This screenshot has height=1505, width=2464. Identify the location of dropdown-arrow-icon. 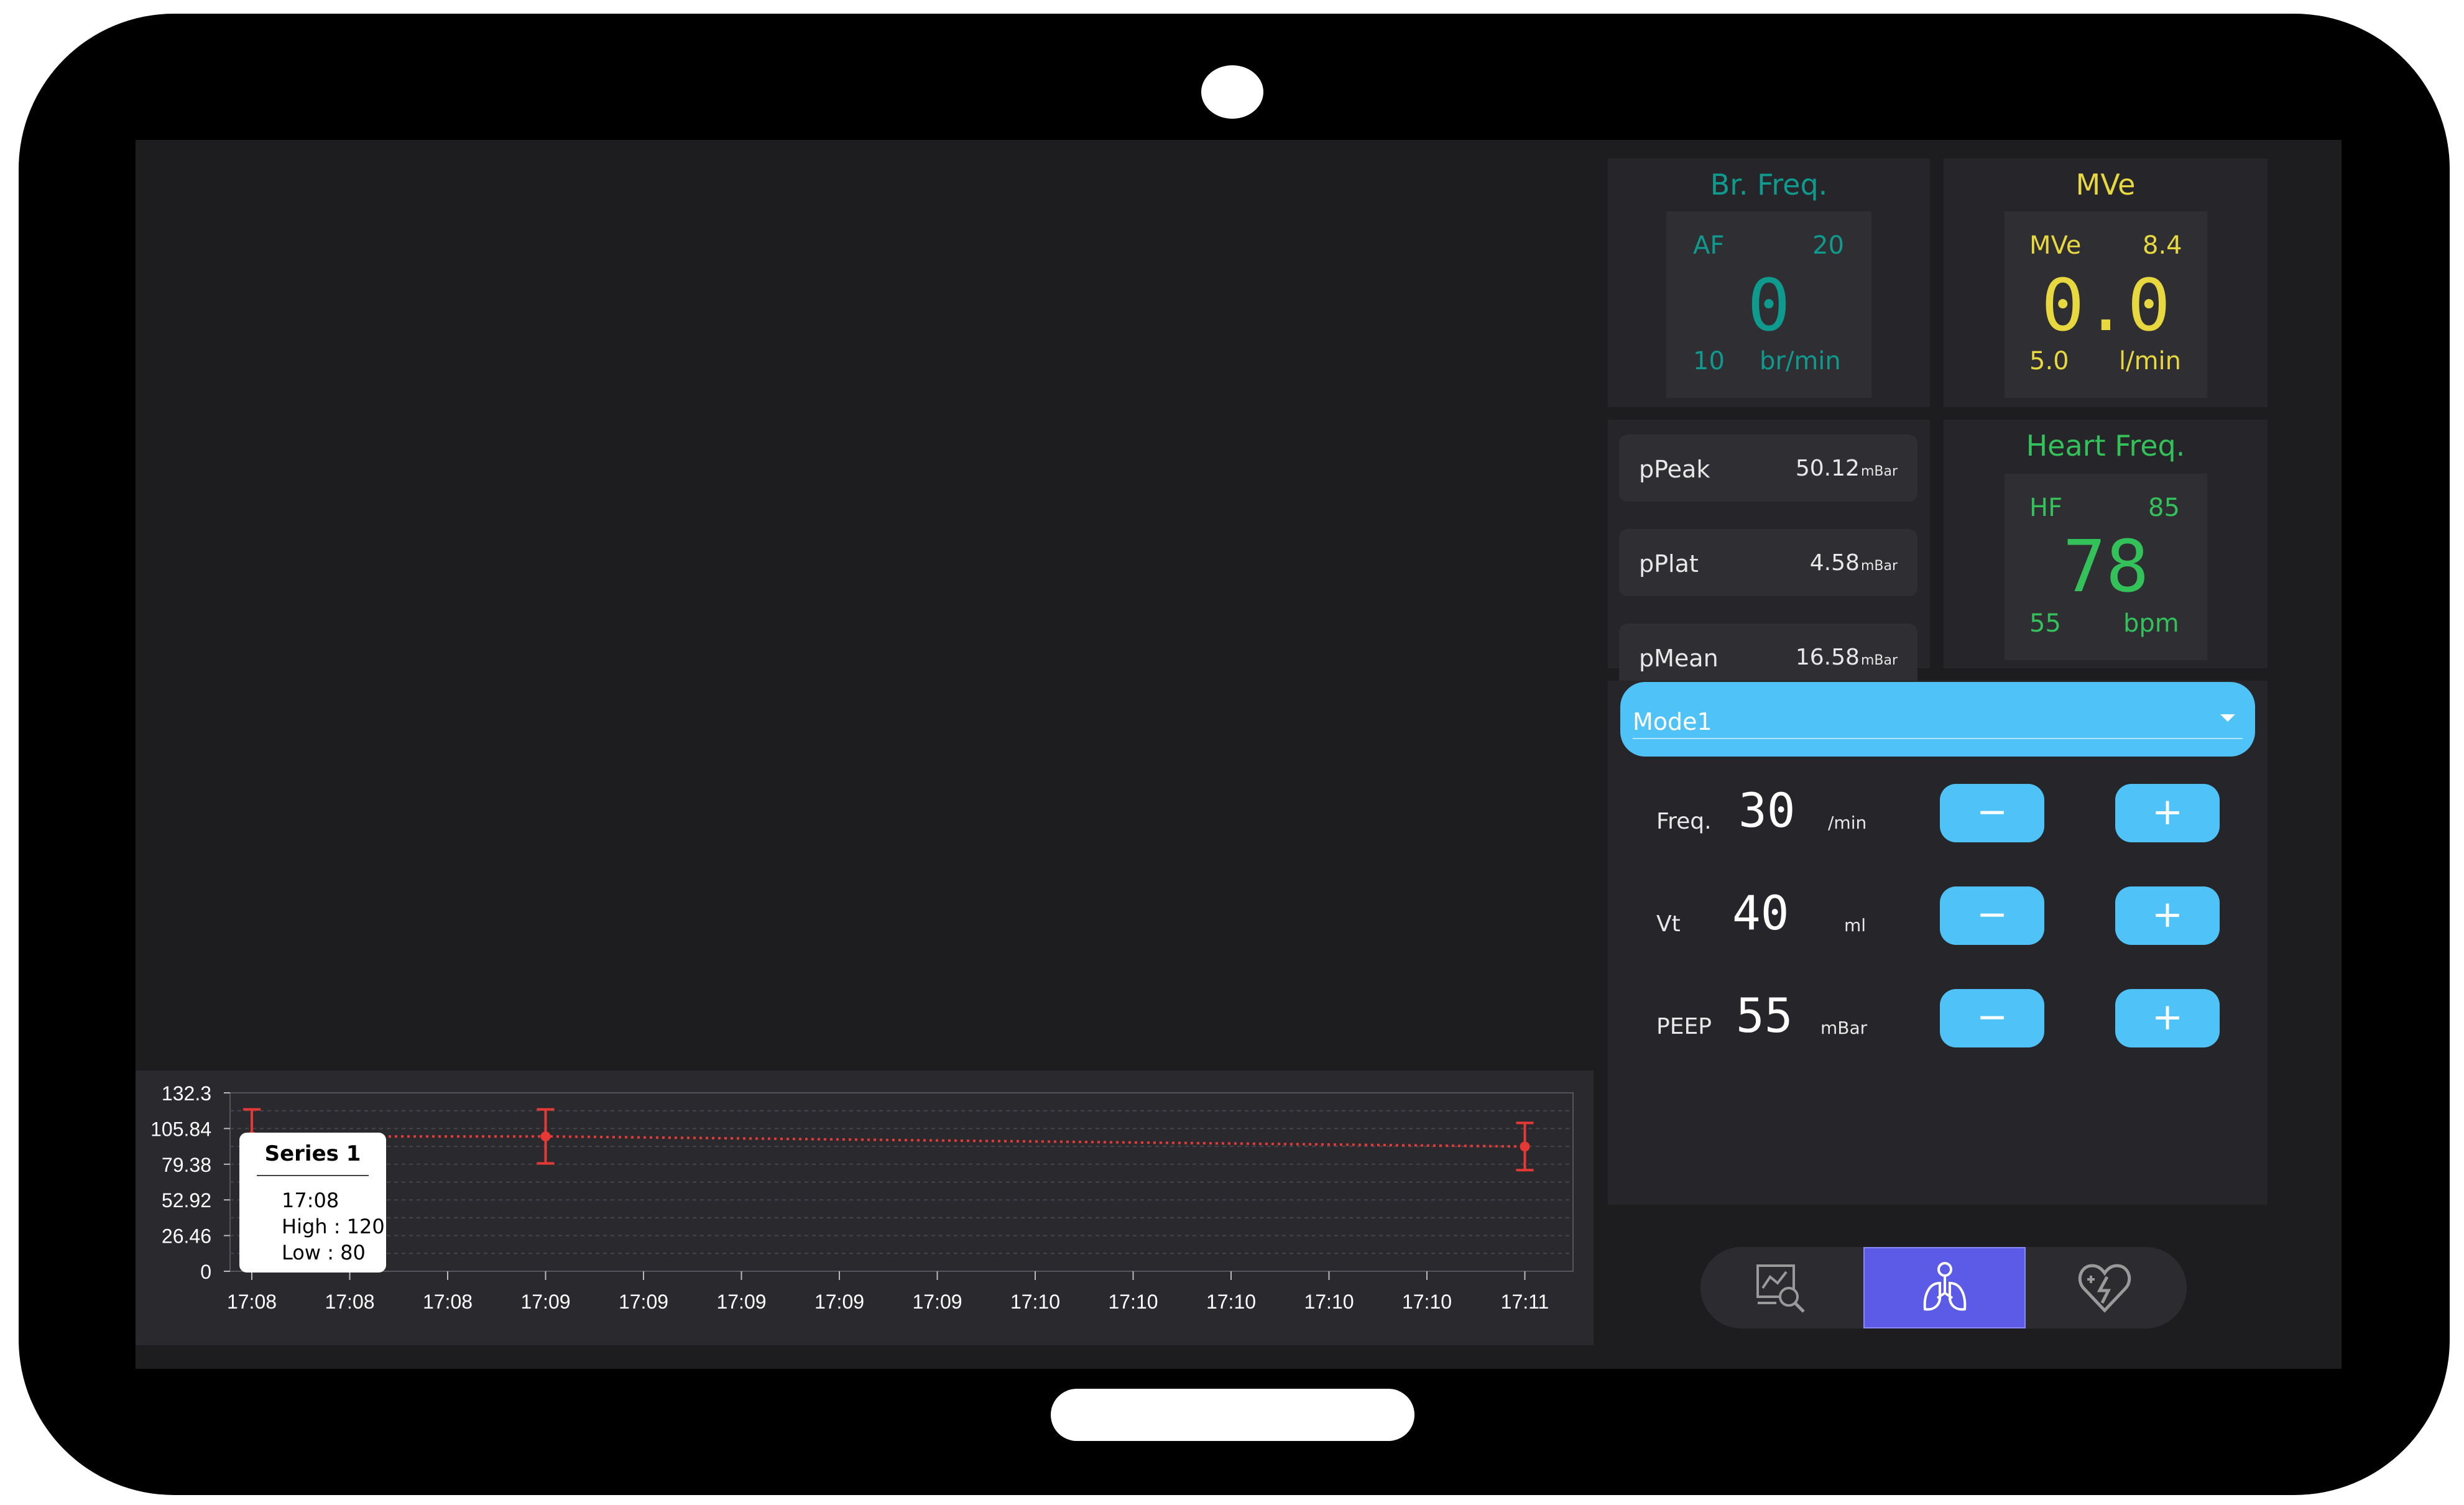
(2227, 718).